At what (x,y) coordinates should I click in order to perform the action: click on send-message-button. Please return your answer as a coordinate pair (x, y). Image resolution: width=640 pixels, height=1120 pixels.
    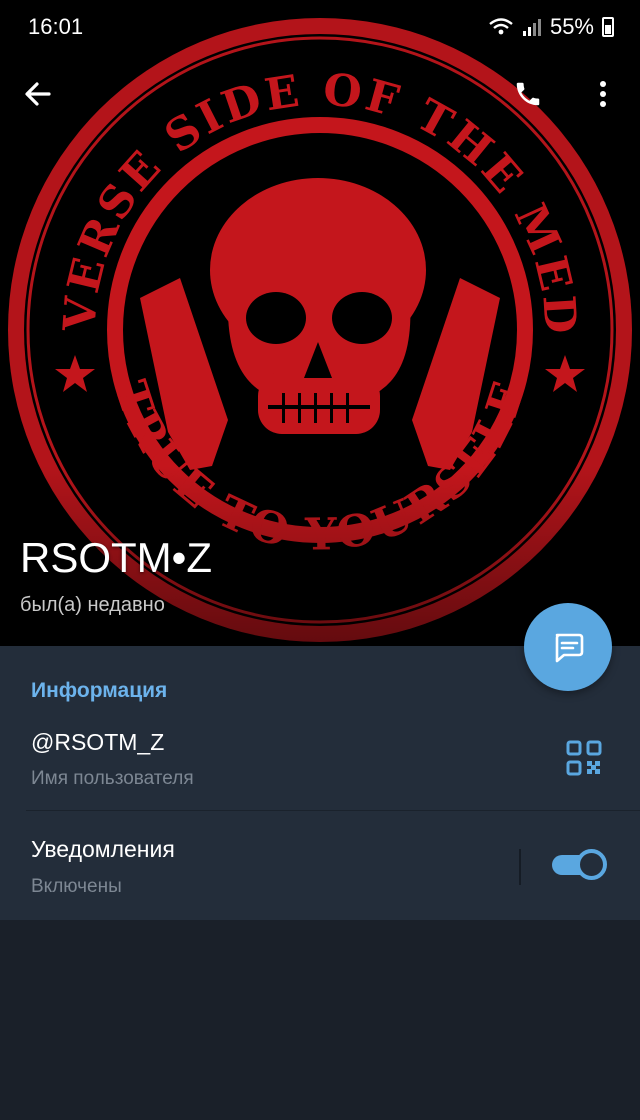
    Looking at the image, I should click on (568, 647).